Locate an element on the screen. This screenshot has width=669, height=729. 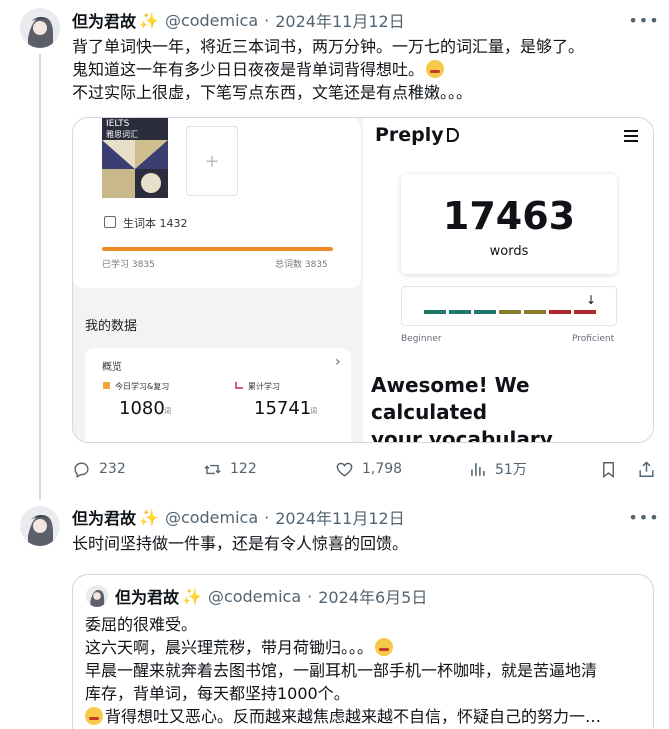
vocab-unit: words is located at coordinates (509, 251).